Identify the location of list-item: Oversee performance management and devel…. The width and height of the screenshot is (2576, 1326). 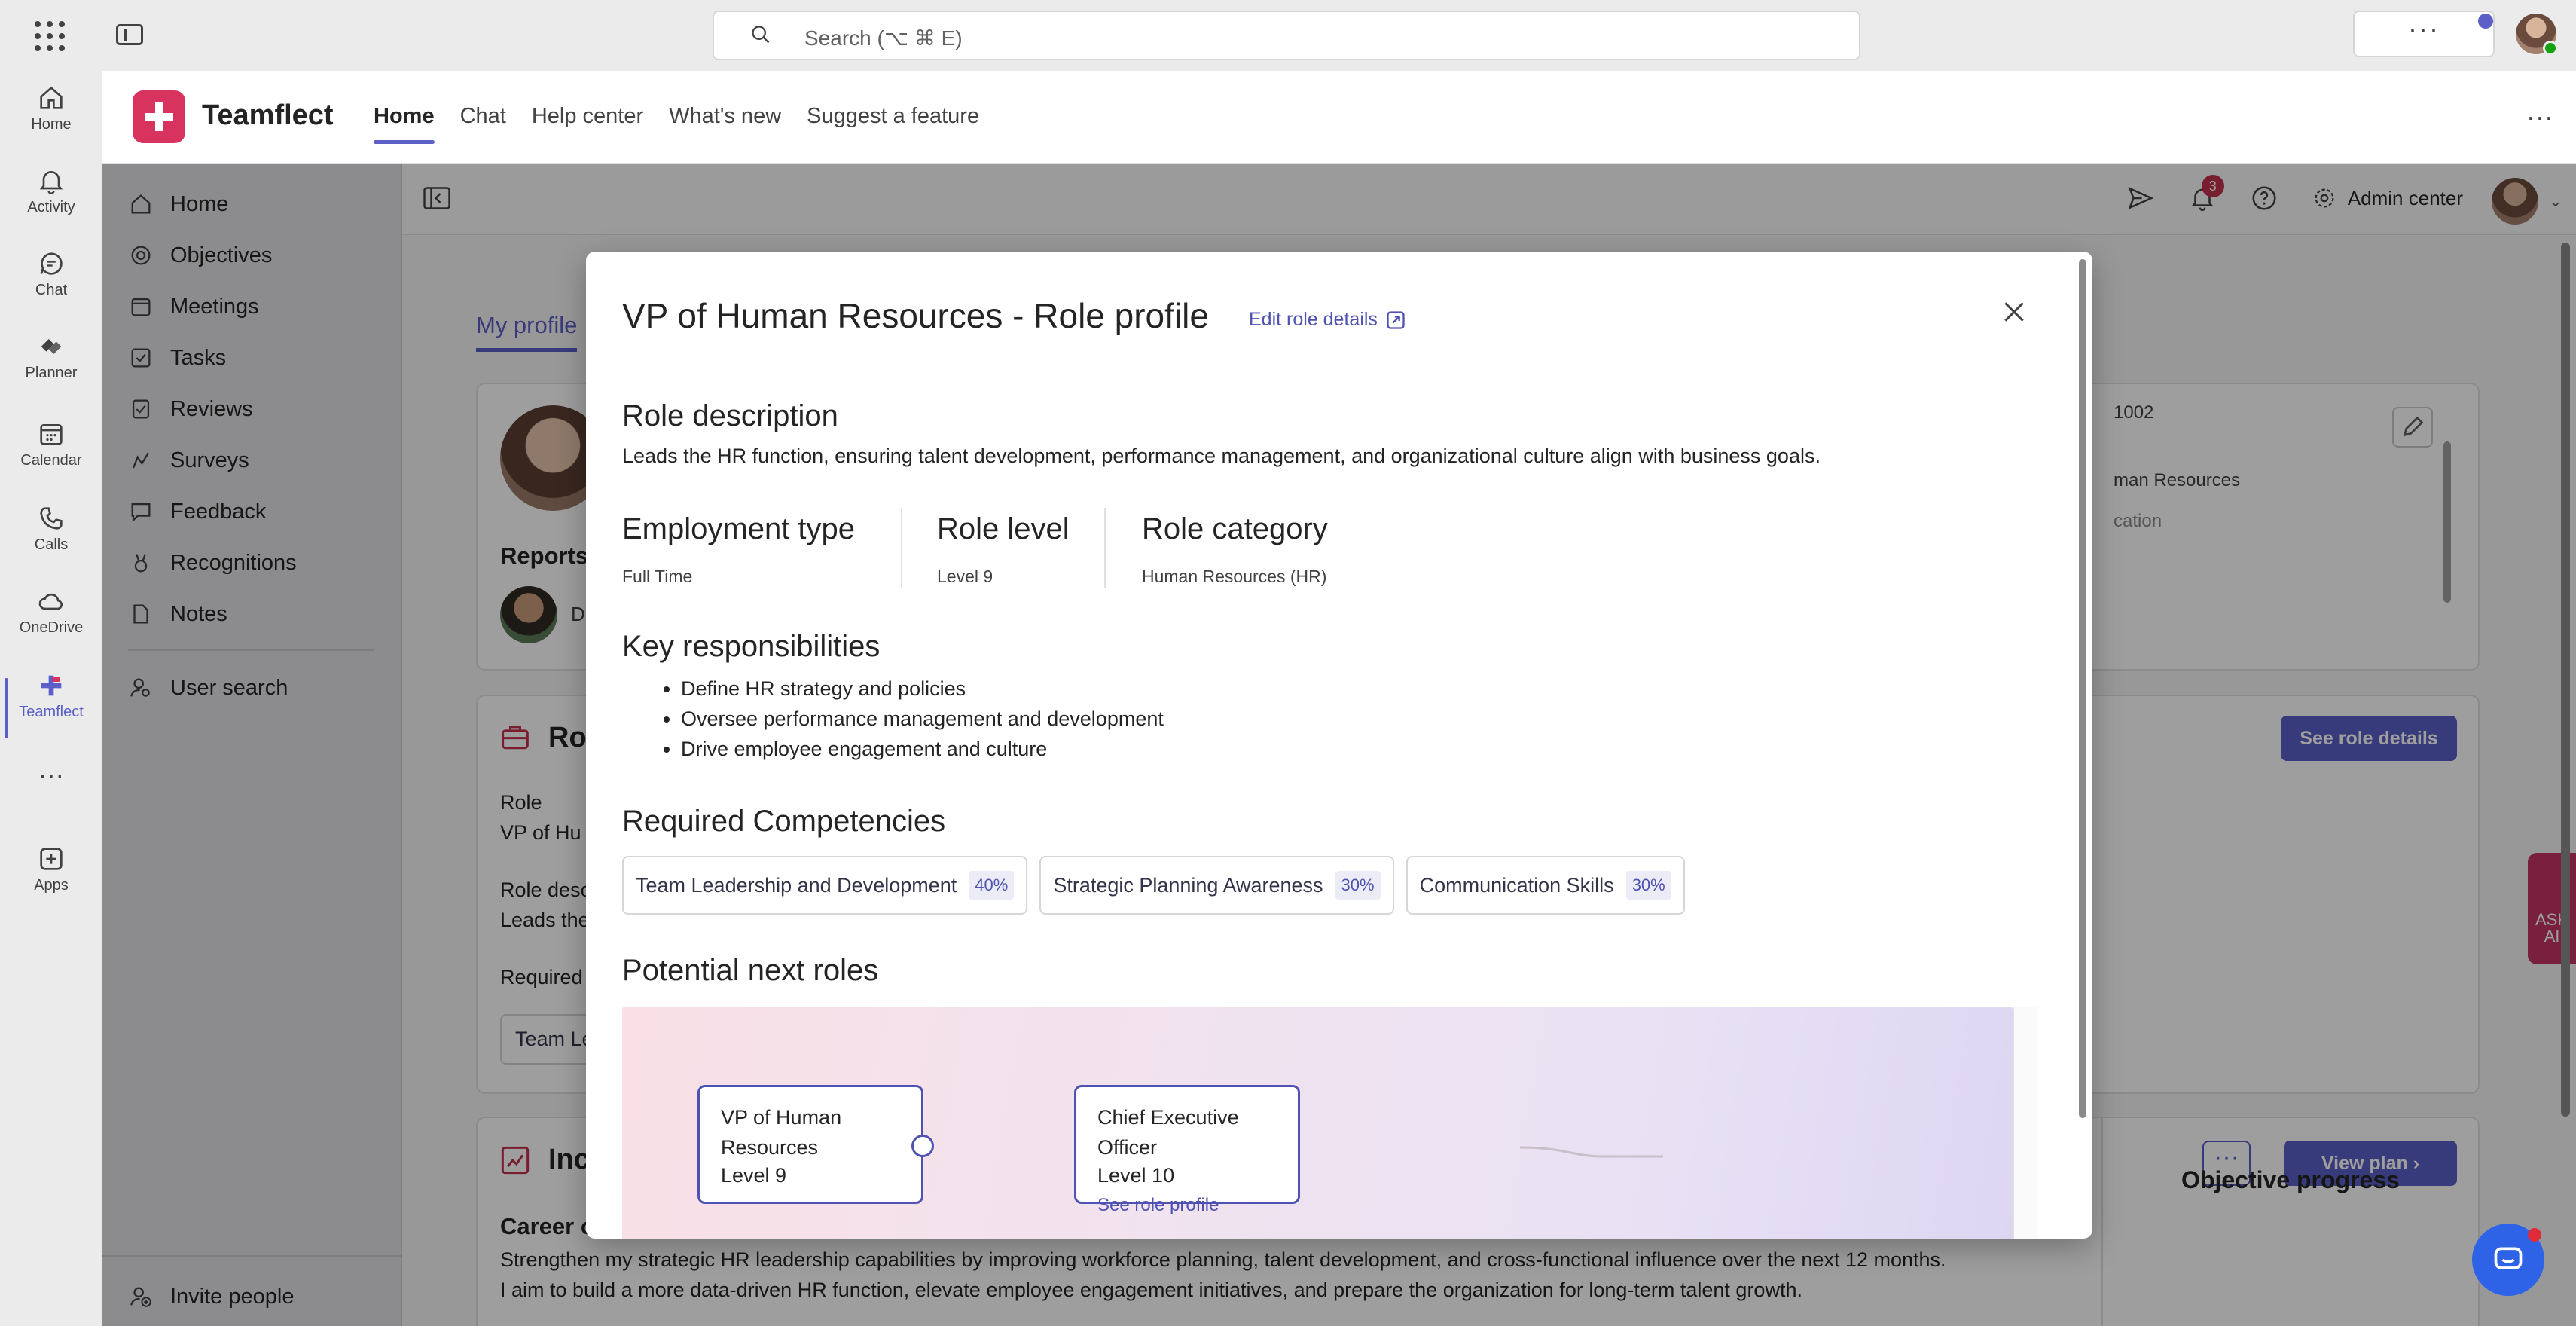
(923, 719).